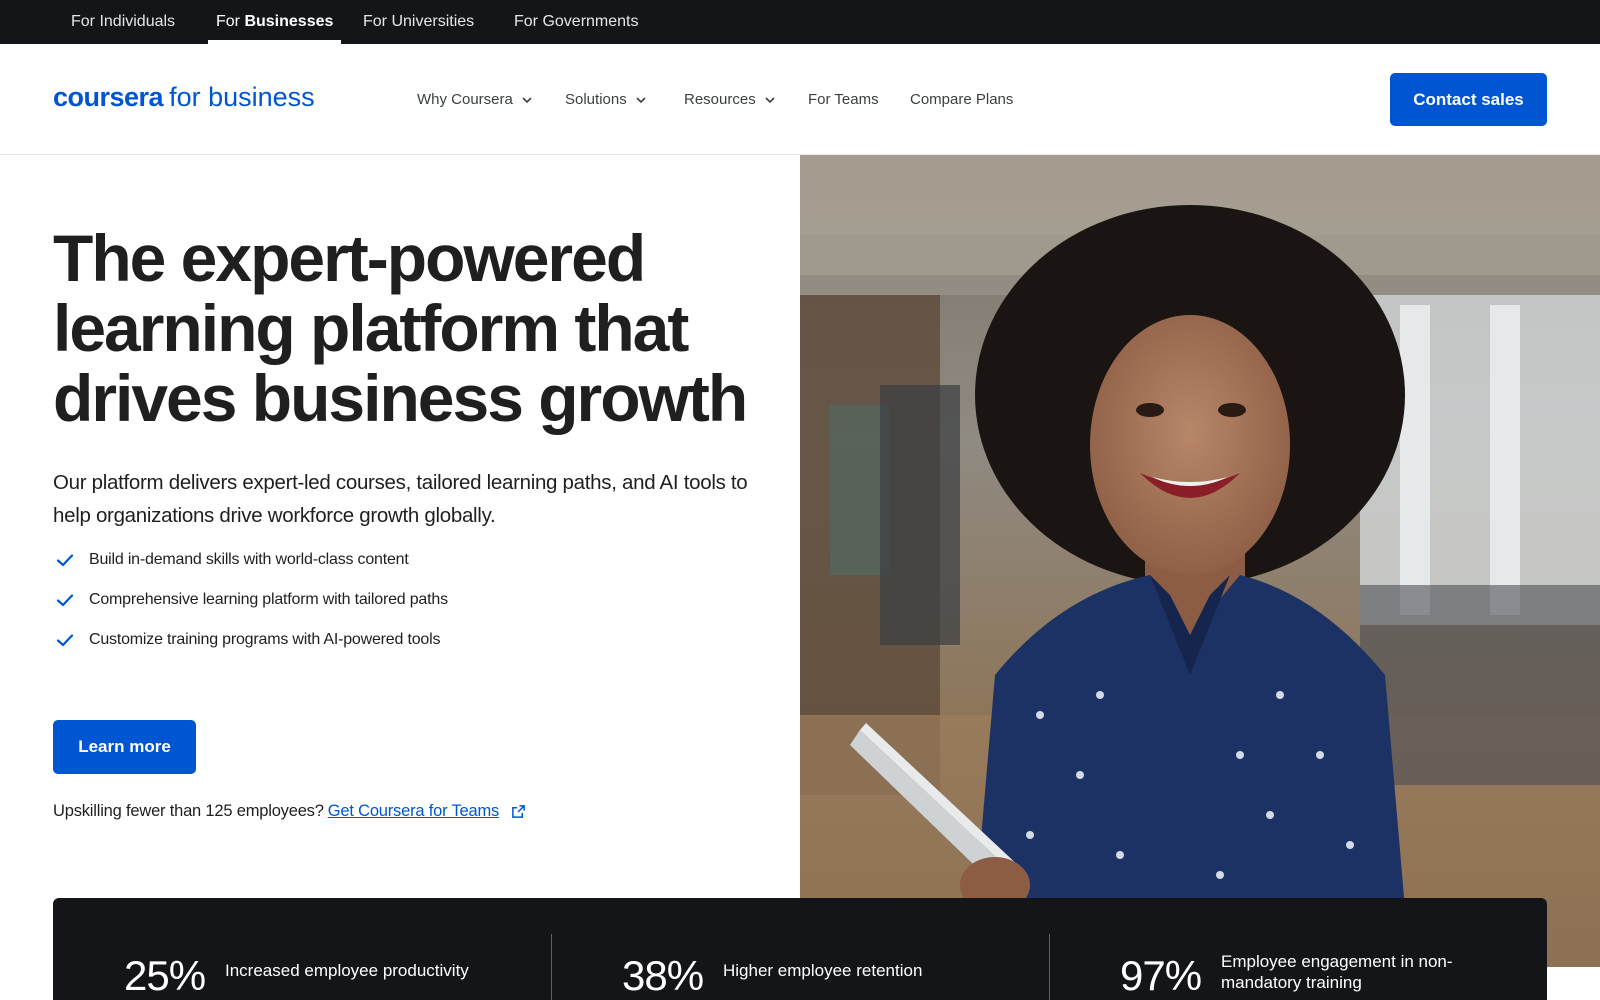  I want to click on nav-compare-plans: Compare Plans, so click(961, 100).